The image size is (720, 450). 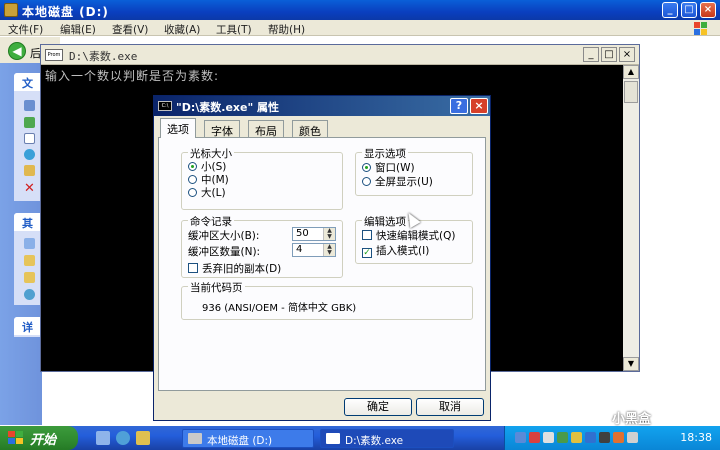 What do you see at coordinates (216, 287) in the screenshot?
I see `codepage-label: 当前代码页` at bounding box center [216, 287].